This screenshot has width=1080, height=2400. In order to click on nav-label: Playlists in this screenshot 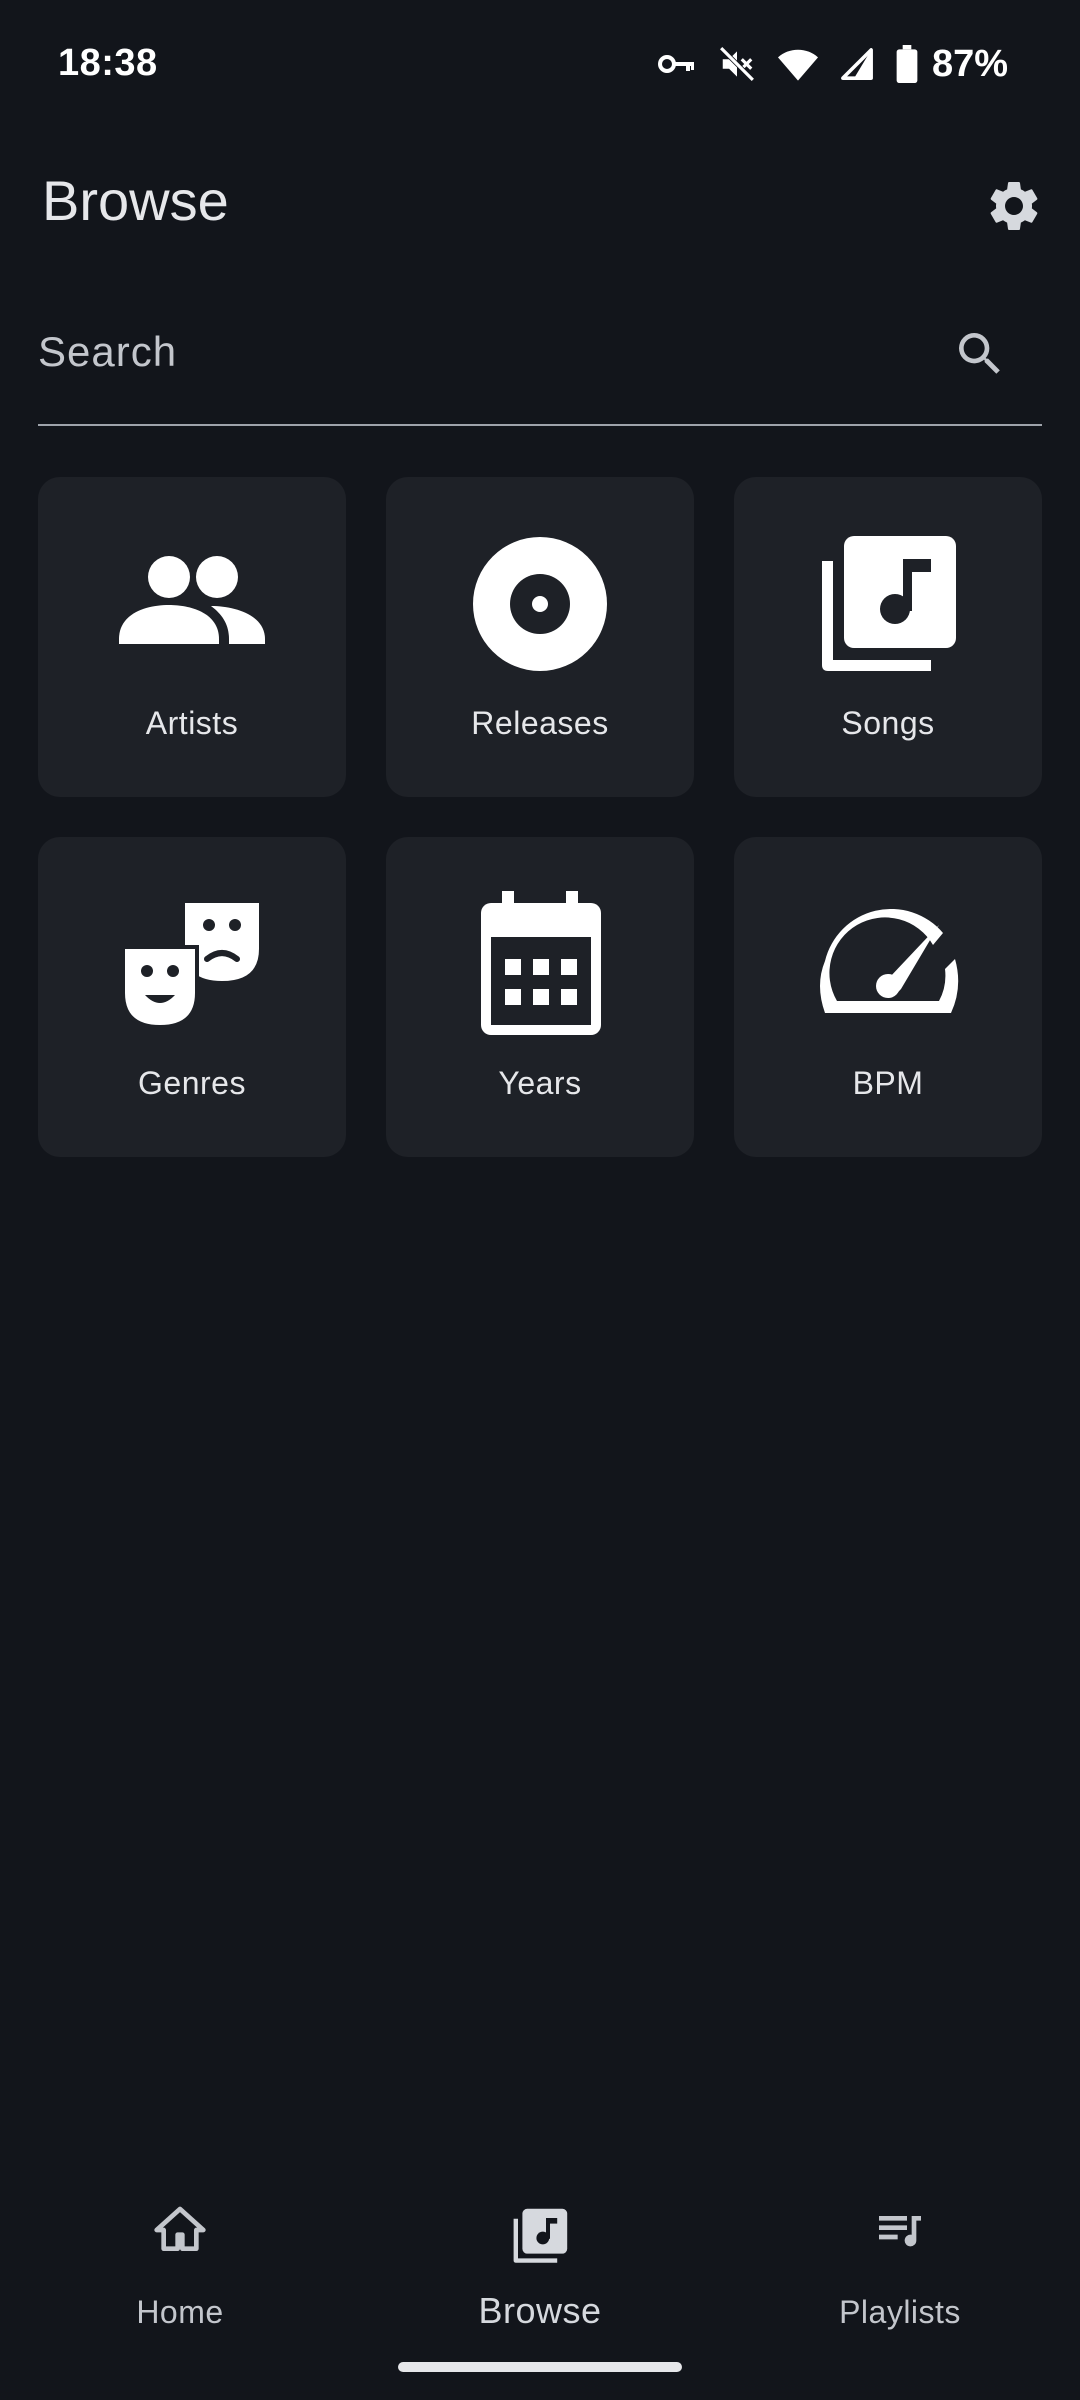, I will do `click(900, 2312)`.